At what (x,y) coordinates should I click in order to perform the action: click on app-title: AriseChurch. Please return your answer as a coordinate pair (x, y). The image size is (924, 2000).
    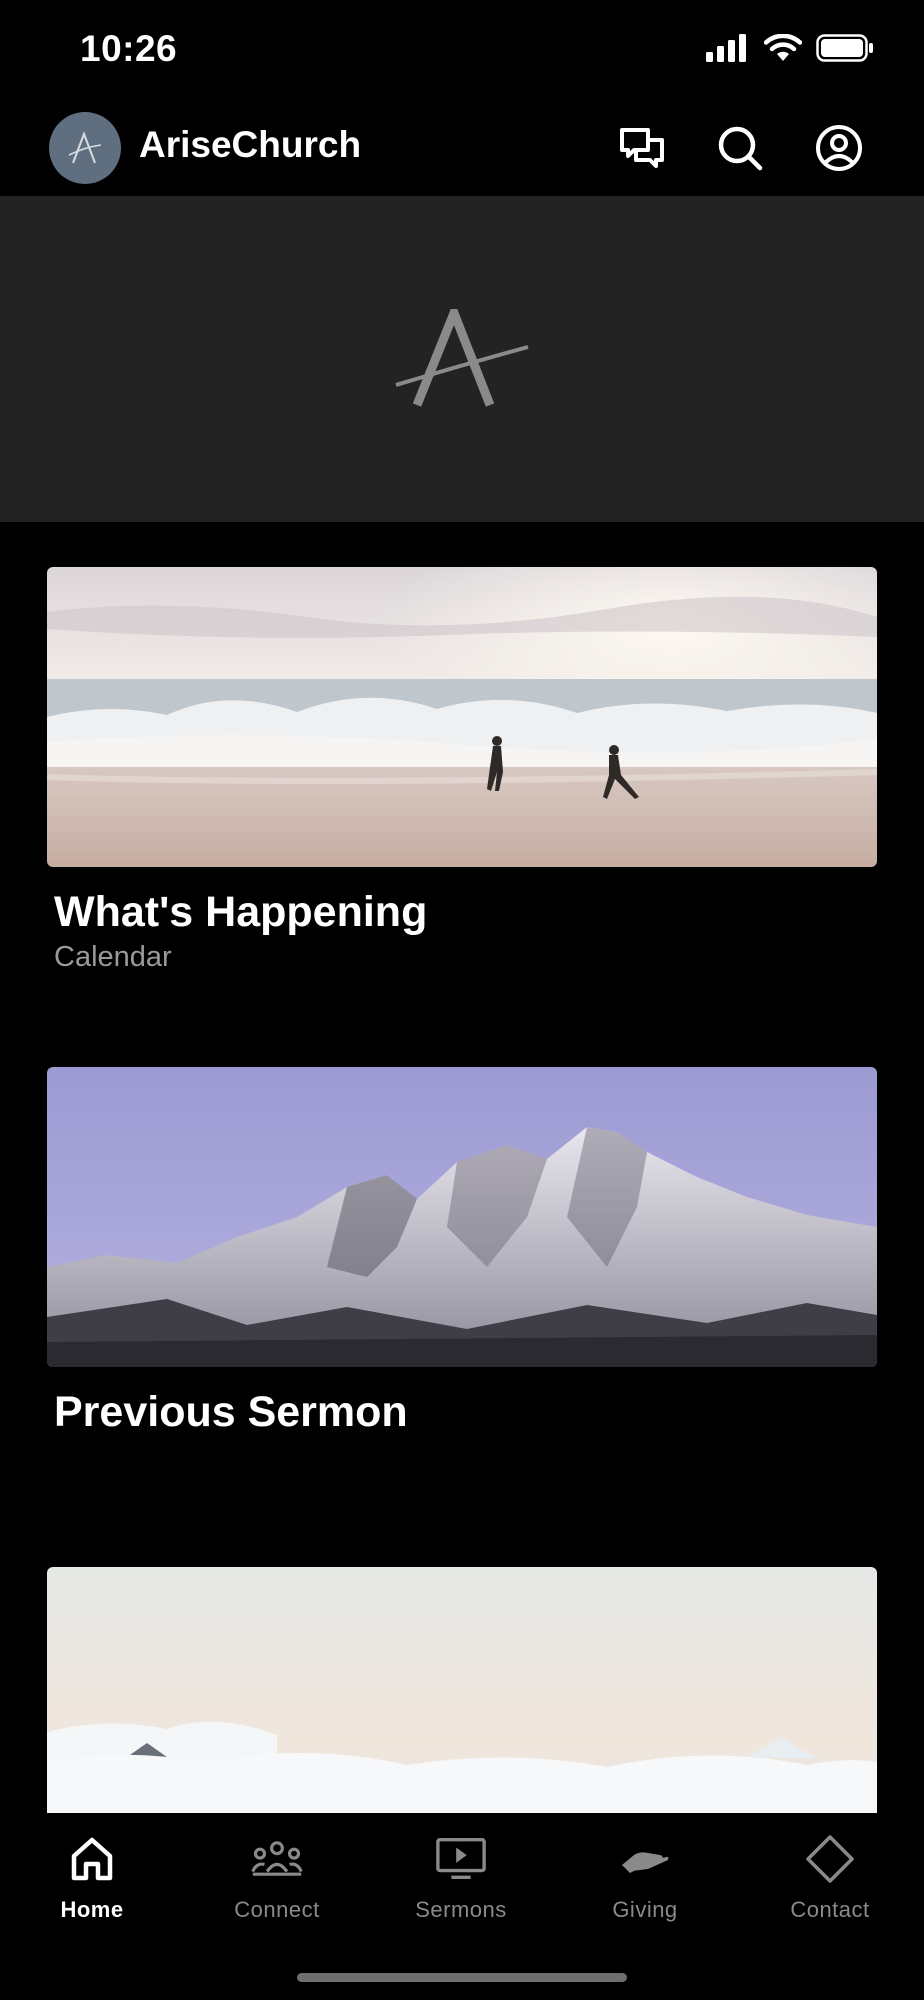
    Looking at the image, I should click on (250, 144).